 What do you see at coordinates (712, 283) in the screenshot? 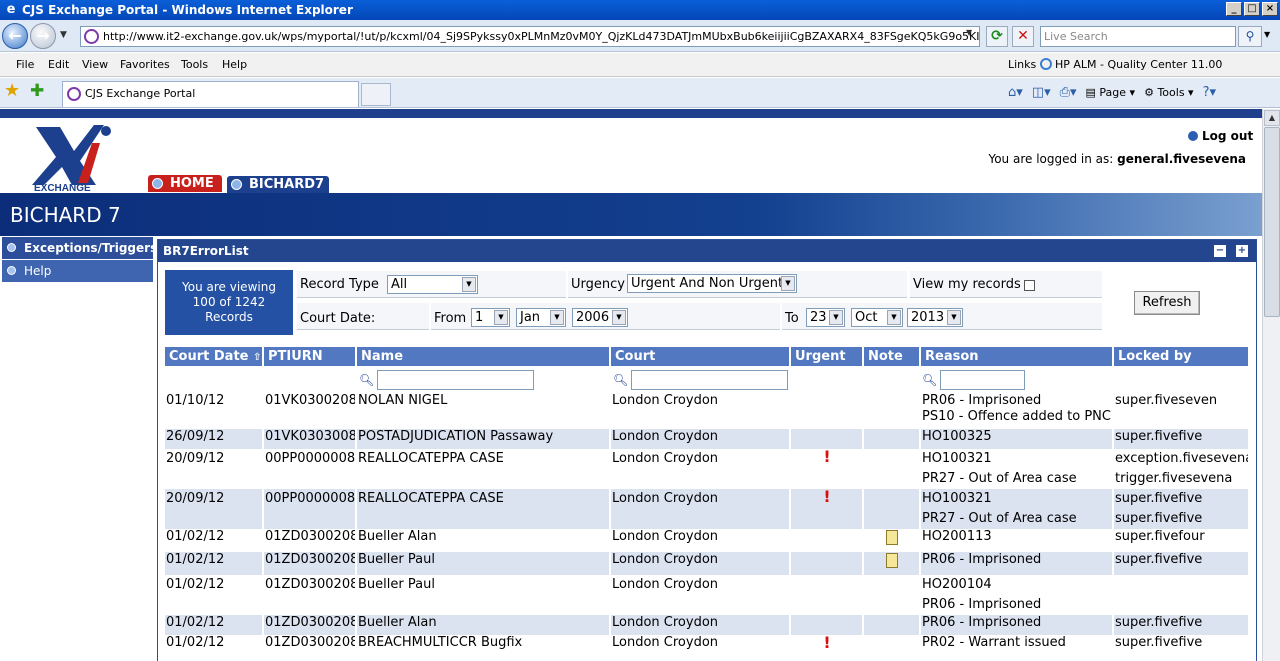
I see `urgency-select: Urgent And Non Urgent ▼` at bounding box center [712, 283].